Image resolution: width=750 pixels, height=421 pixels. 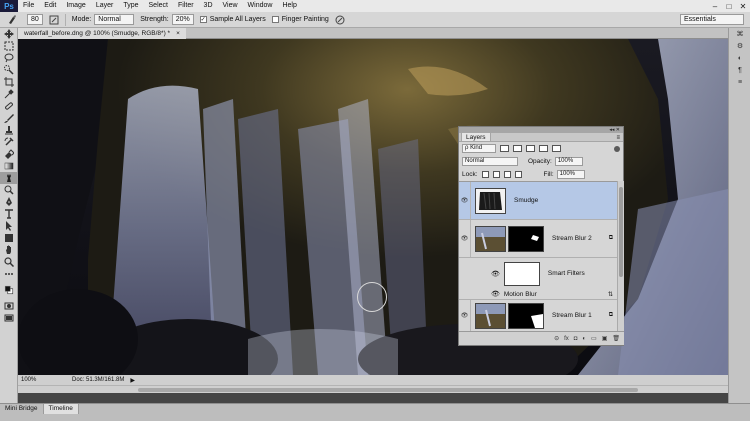 What do you see at coordinates (729, 6) in the screenshot?
I see `maximize-button: □` at bounding box center [729, 6].